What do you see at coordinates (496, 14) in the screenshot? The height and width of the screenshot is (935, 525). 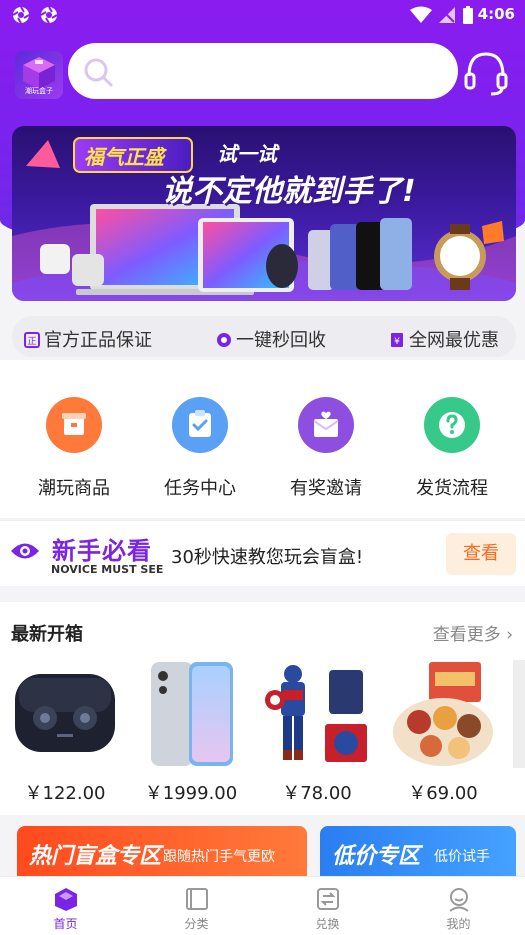 I see `status-time: 4:06` at bounding box center [496, 14].